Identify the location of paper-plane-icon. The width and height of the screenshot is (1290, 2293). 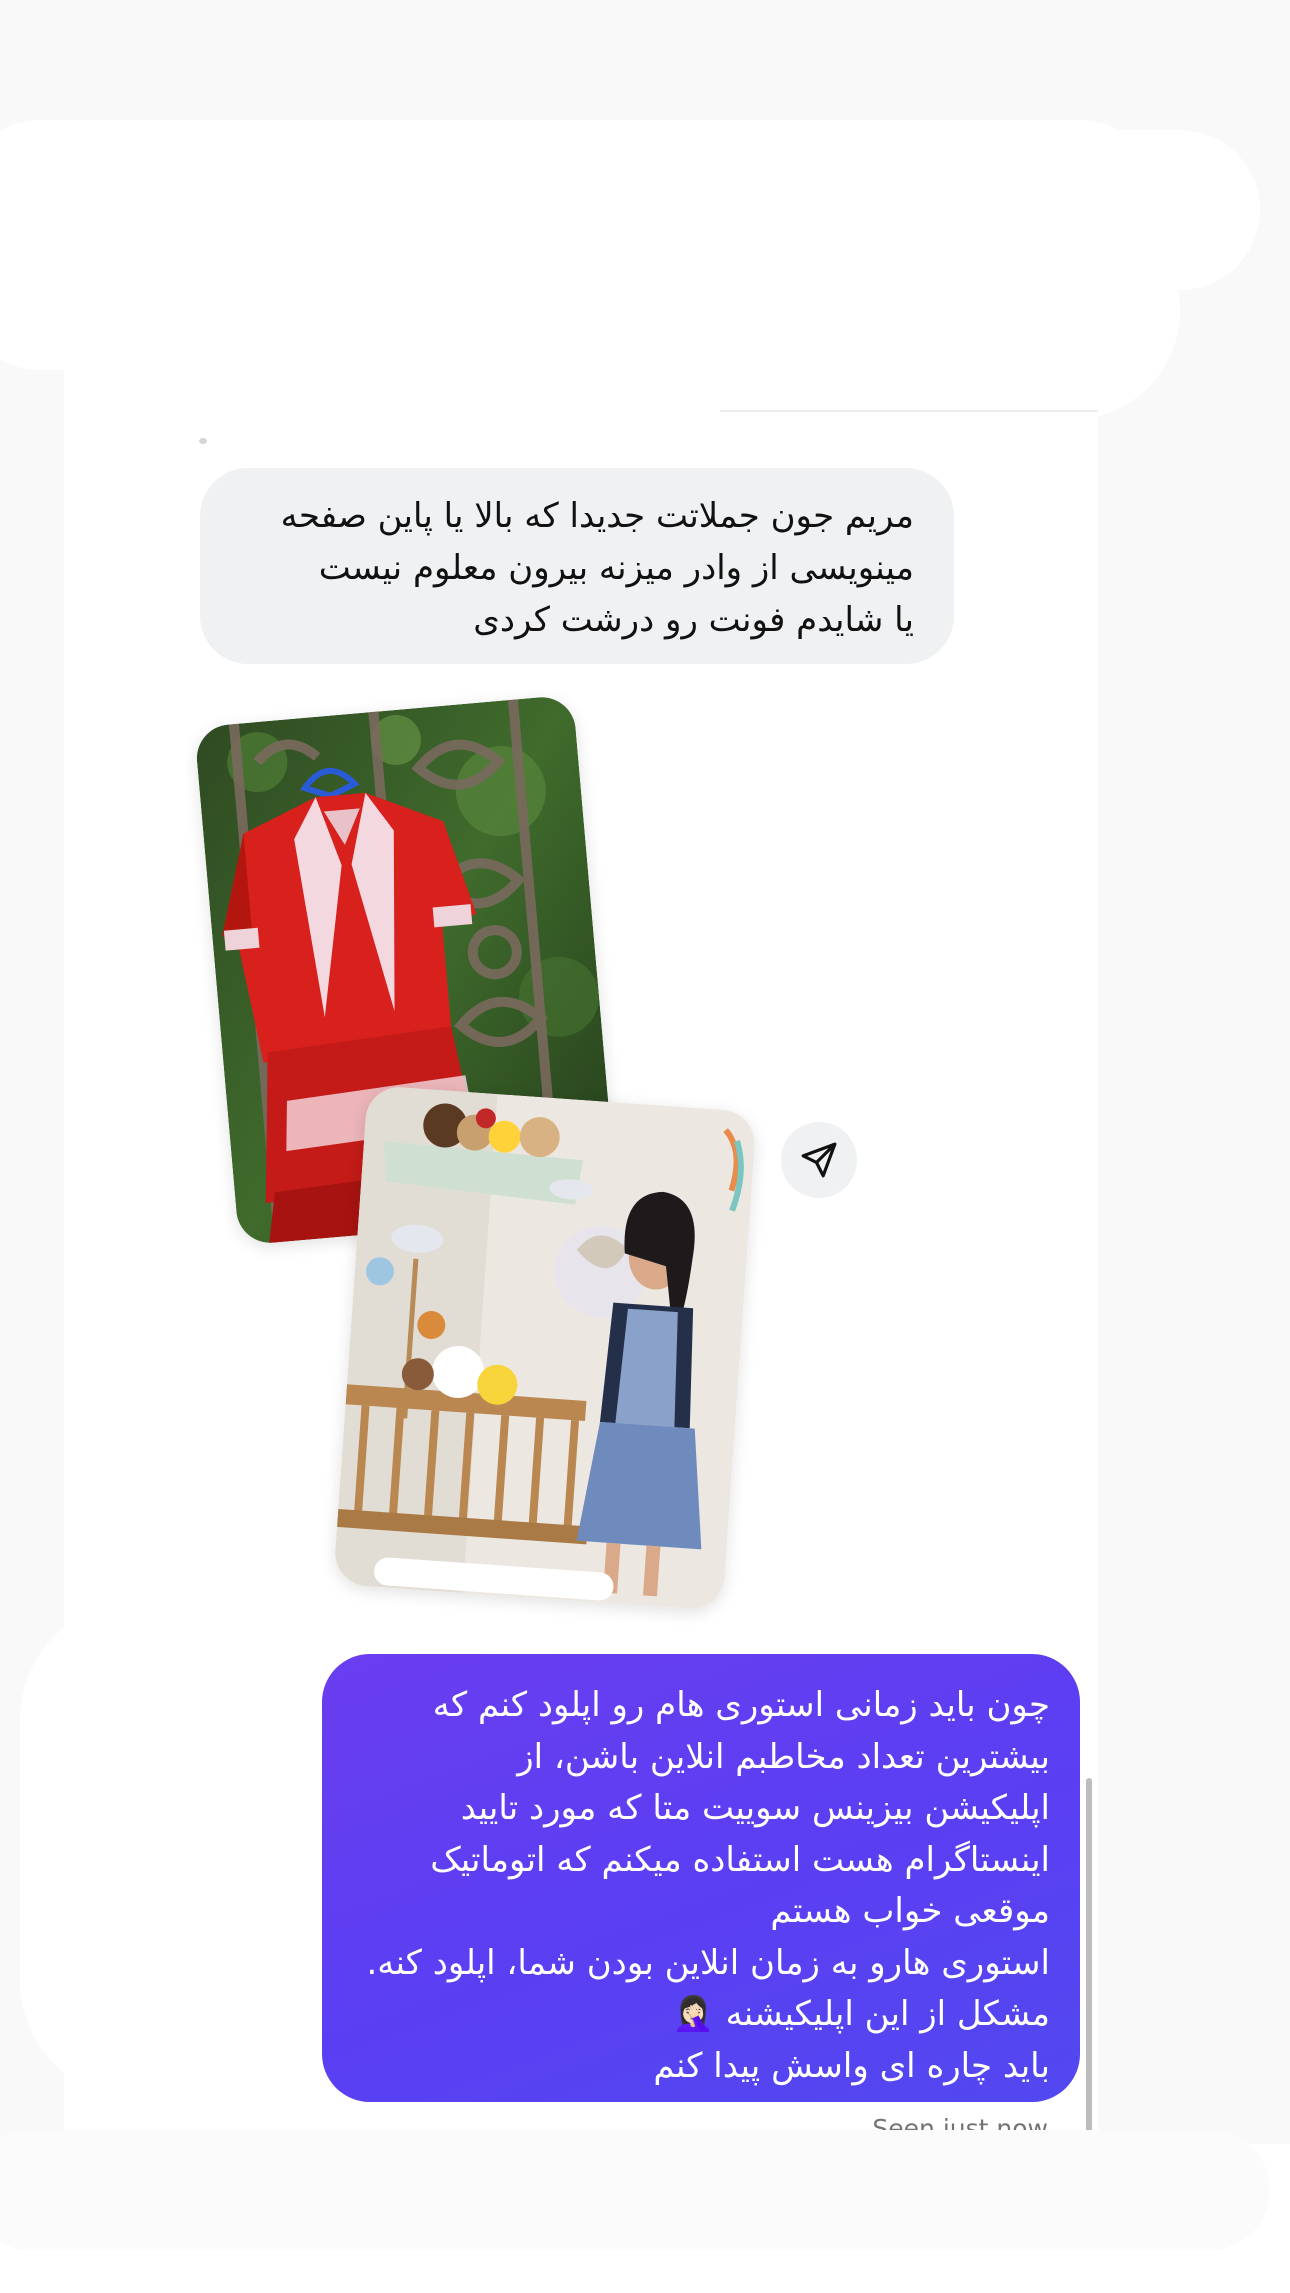
(819, 1160).